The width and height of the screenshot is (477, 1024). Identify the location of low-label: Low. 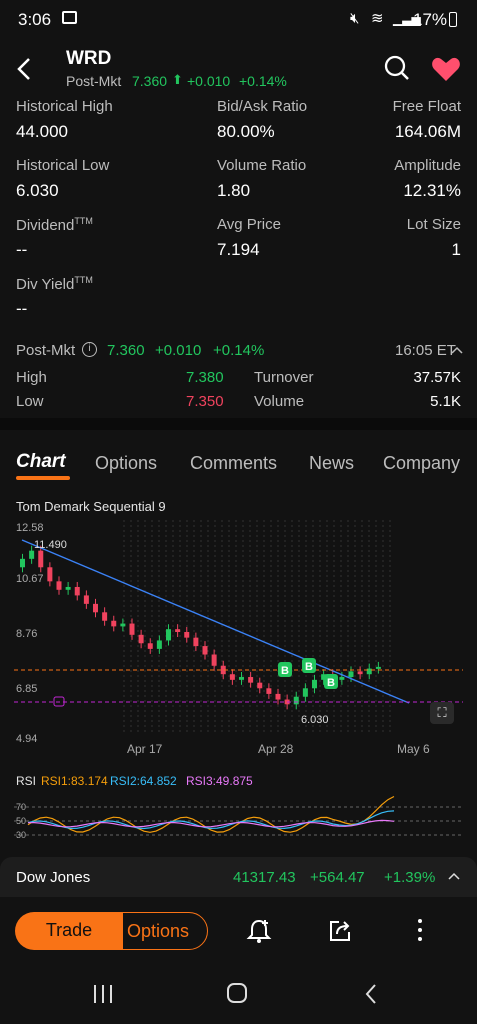
(30, 401).